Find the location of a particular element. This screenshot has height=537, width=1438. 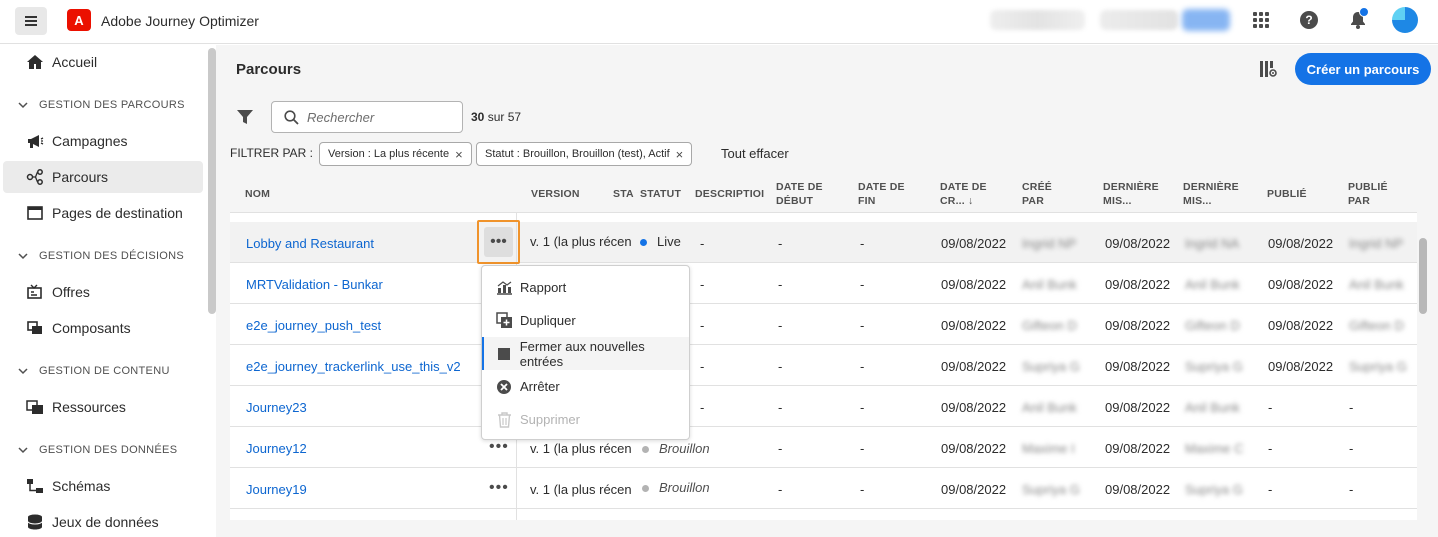

filter-icon is located at coordinates (245, 117).